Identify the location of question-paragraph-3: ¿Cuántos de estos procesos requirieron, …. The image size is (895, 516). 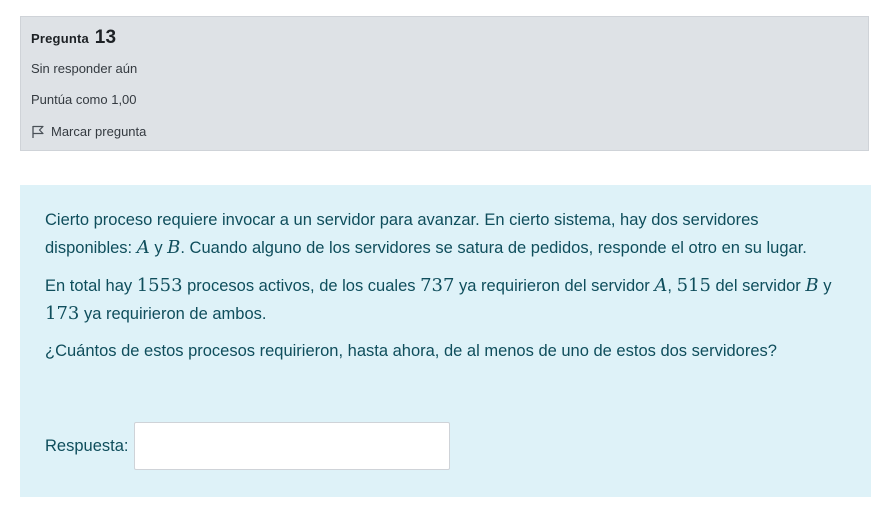
(411, 351).